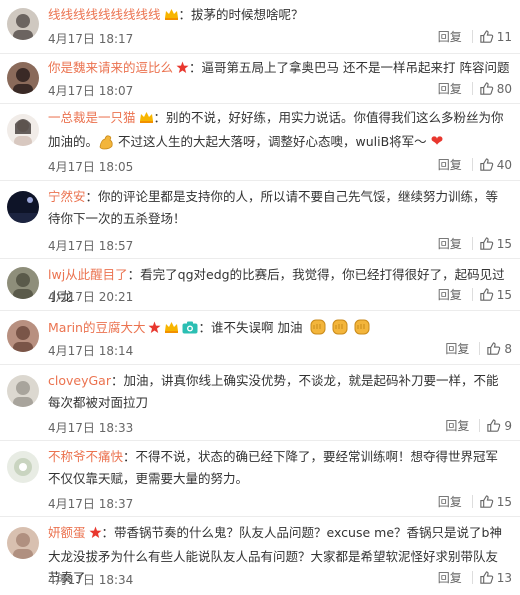 This screenshot has width=520, height=595. I want to click on comment-item: 线线线线线线线线线 ：拔茅的时候想啥呢？ 4月17日 18:17 回复 11, so click(260, 27).